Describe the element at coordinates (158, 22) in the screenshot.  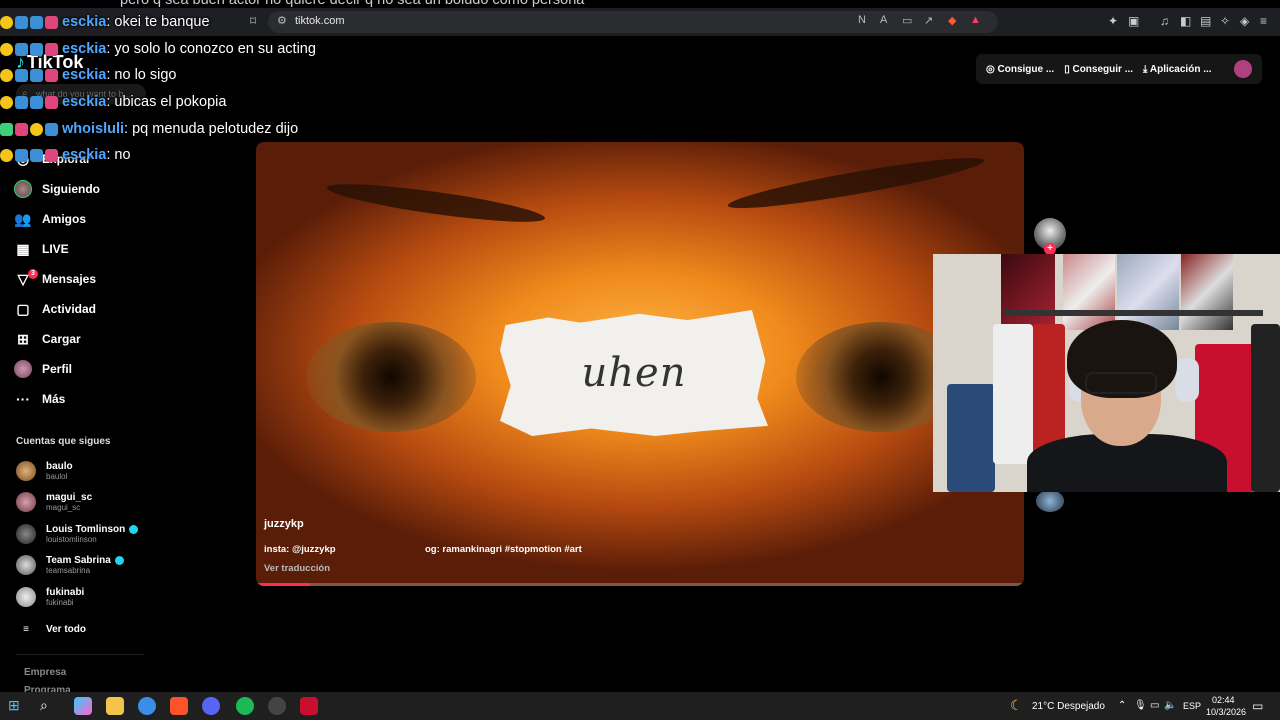
I see `chat-text: : okei te banque` at that location.